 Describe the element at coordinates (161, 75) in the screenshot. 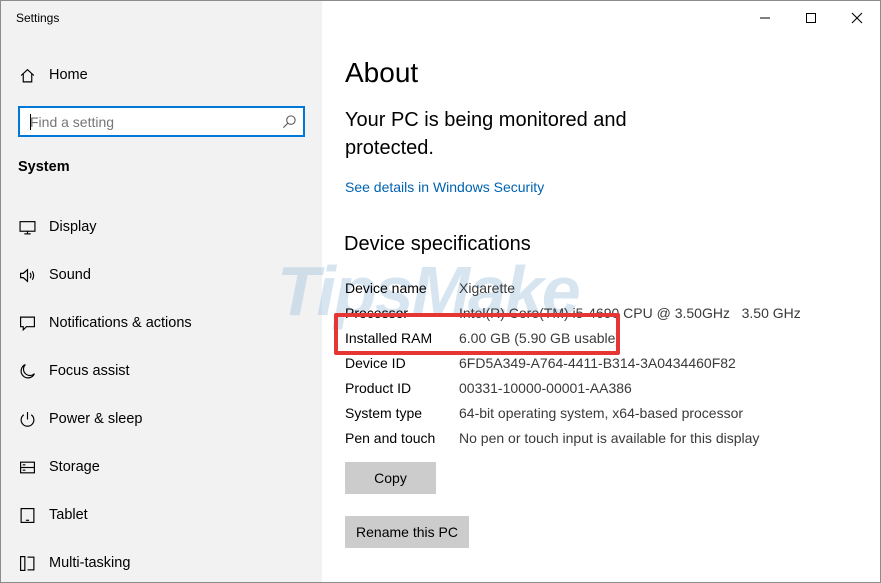

I see `sidebar-item-home: Home` at that location.